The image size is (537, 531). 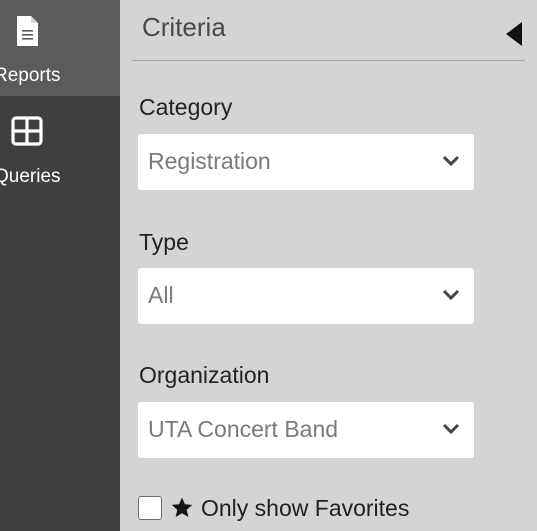 I want to click on organization-select-value: UTA Concert Band, so click(x=243, y=429).